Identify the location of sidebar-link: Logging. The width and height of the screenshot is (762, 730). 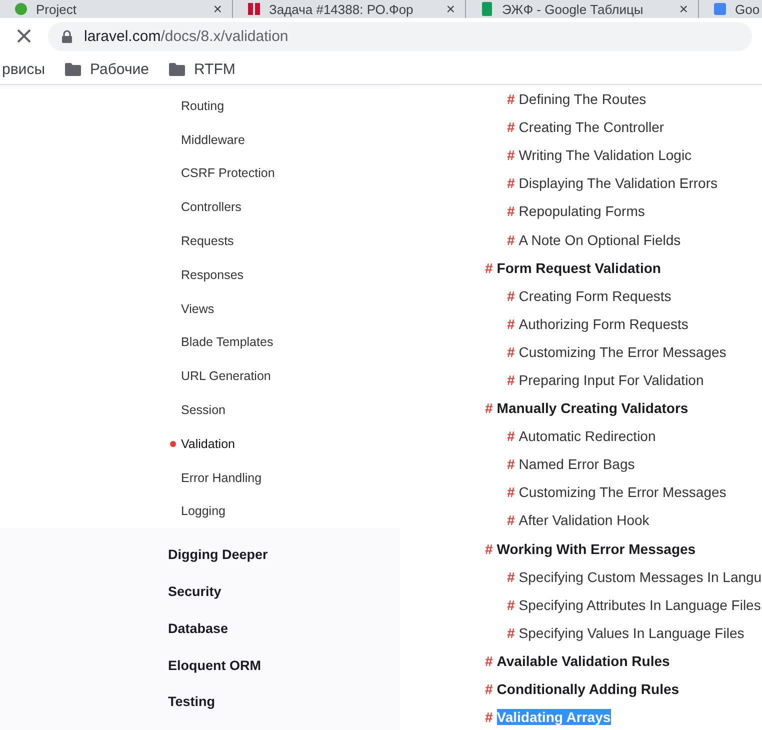
(198, 511).